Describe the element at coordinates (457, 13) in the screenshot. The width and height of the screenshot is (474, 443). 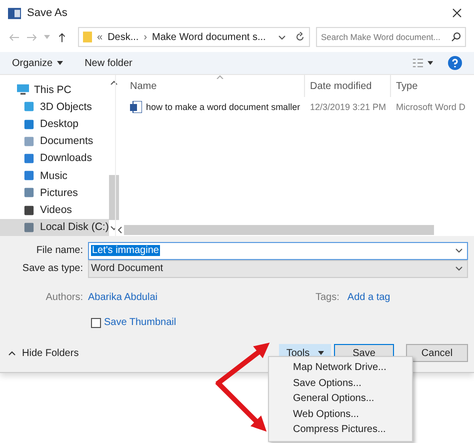
I see `close-icon` at that location.